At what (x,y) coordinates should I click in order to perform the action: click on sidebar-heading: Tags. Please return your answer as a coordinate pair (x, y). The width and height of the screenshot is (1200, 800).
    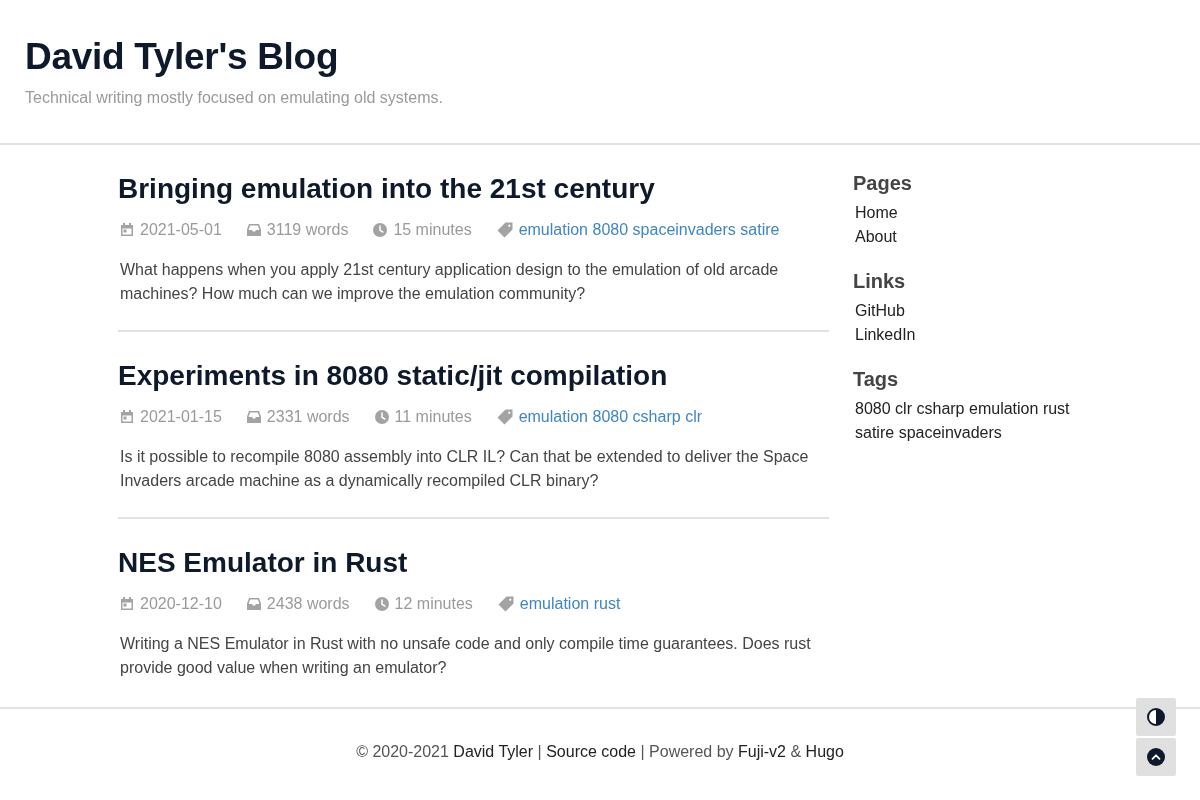
    Looking at the image, I should click on (876, 379).